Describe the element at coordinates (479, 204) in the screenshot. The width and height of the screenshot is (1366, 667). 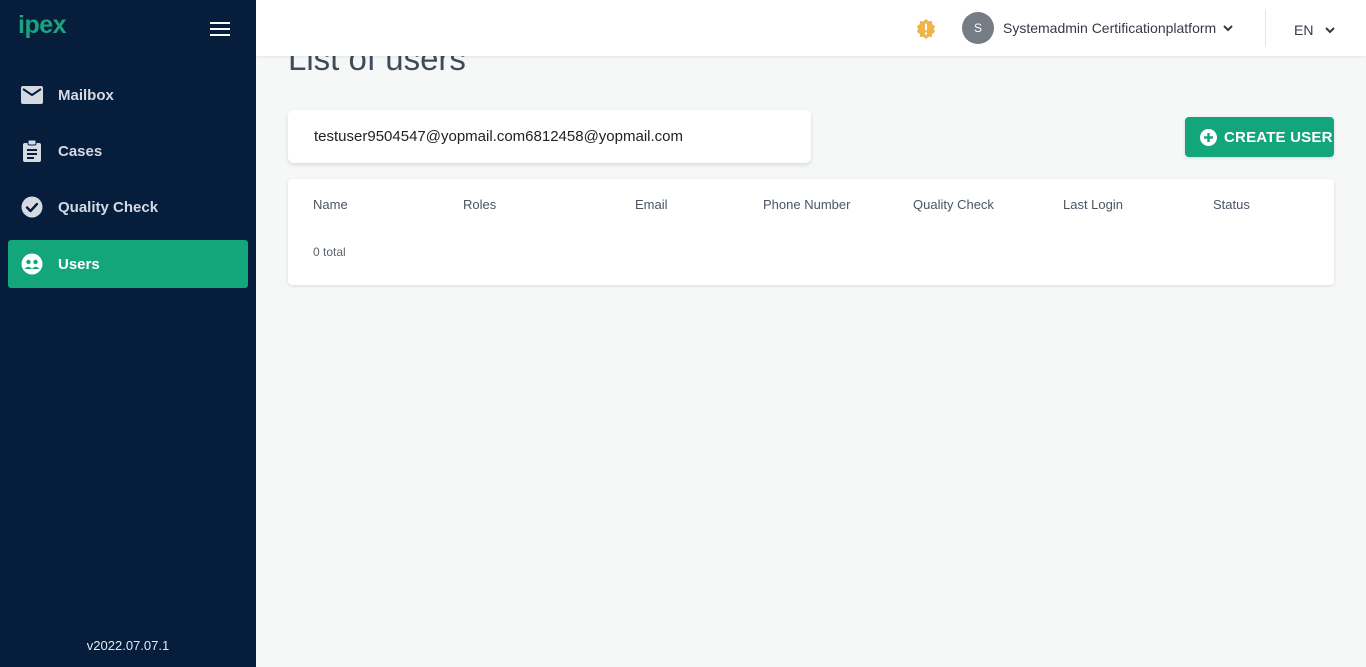
I see `column-header-roles: Roles` at that location.